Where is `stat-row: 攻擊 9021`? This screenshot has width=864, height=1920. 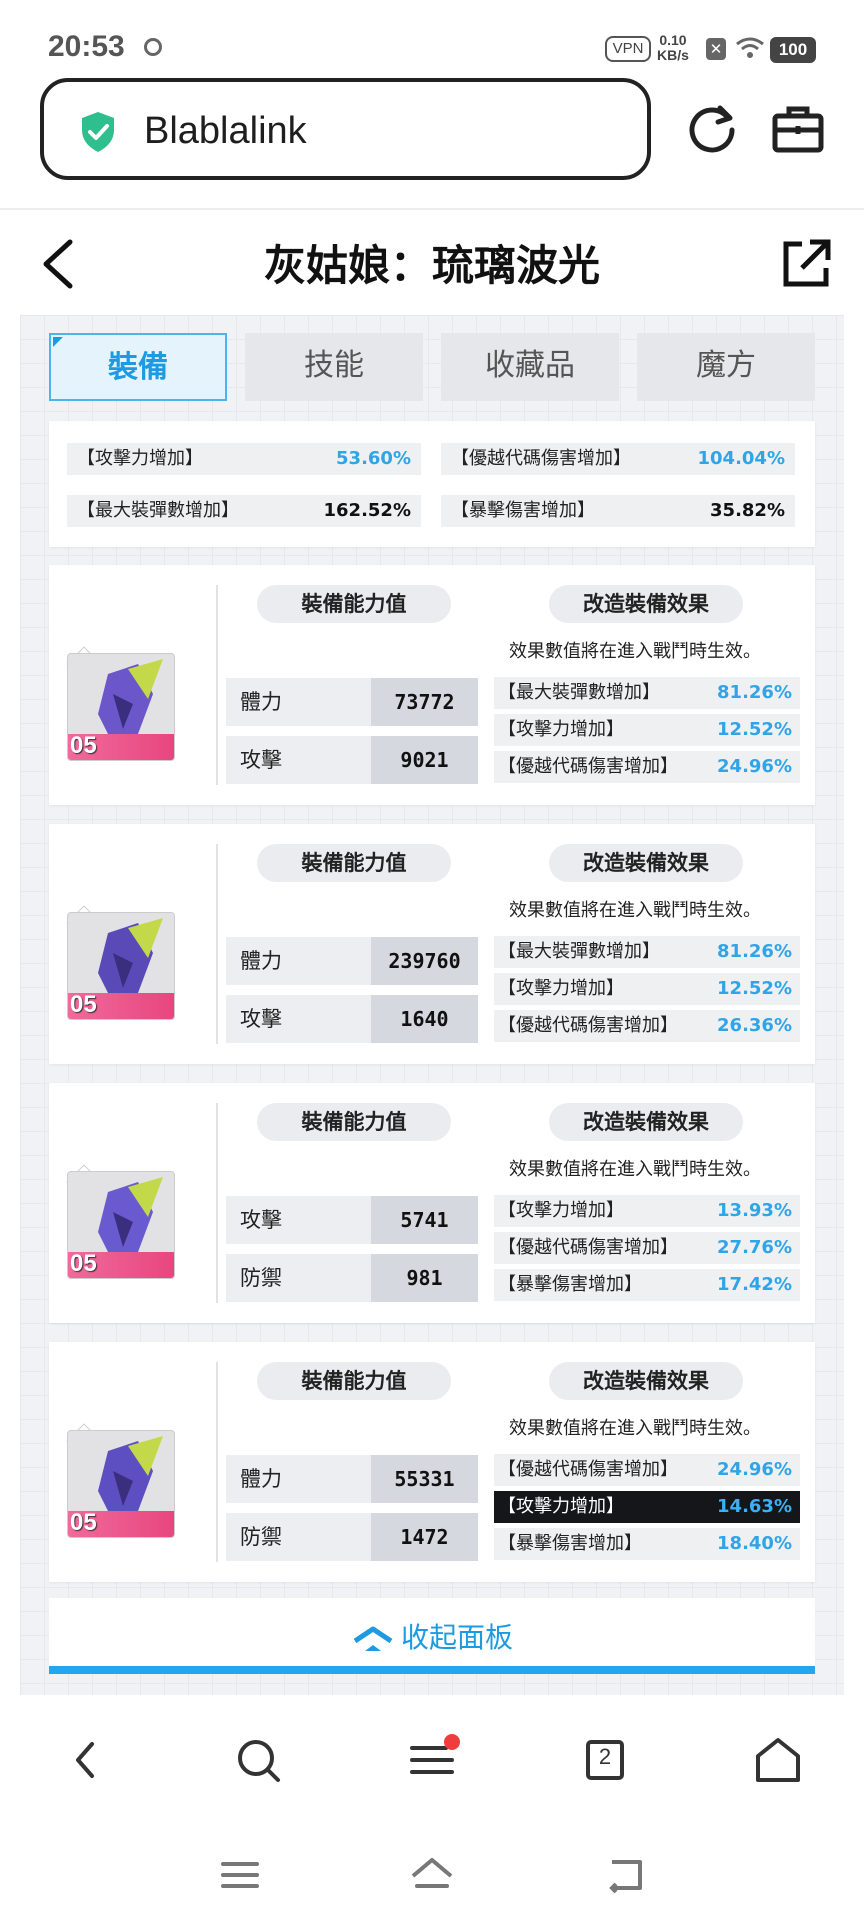 stat-row: 攻擊 9021 is located at coordinates (352, 760).